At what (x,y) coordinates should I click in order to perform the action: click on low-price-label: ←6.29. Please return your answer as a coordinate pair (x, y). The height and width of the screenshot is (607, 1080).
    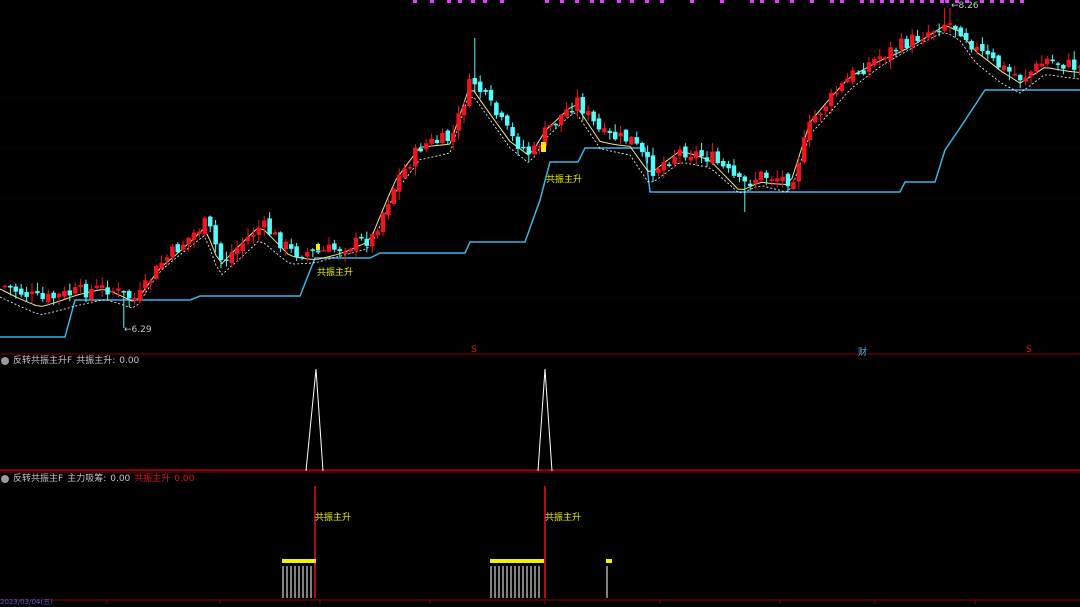
    Looking at the image, I should click on (138, 330).